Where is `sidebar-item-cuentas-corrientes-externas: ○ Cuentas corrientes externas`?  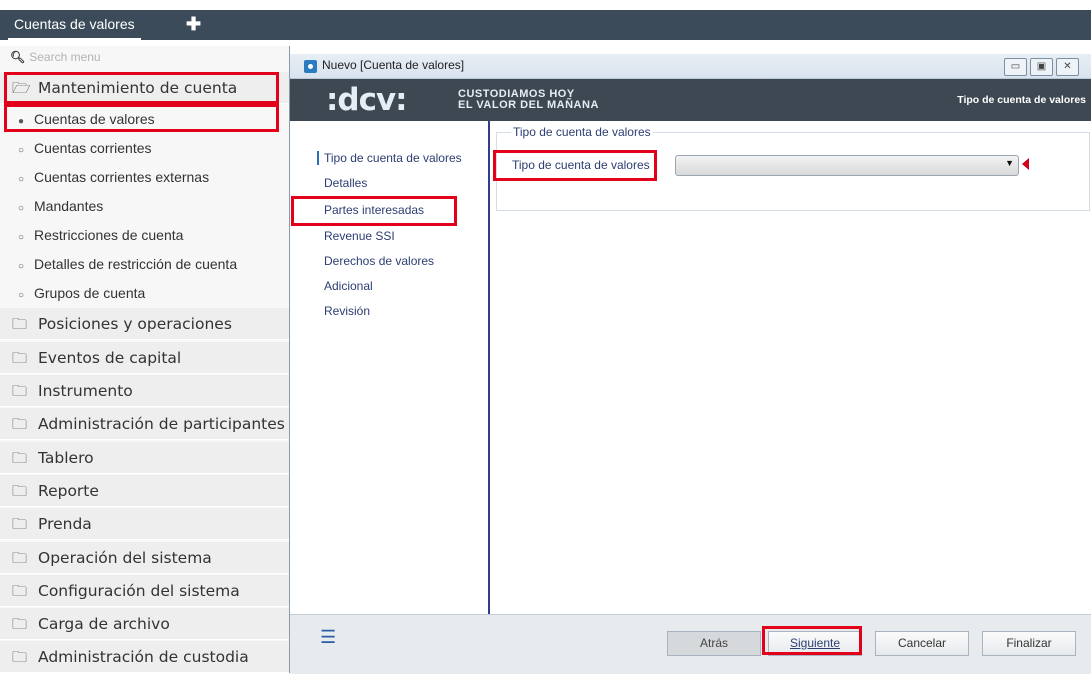 sidebar-item-cuentas-corrientes-externas: ○ Cuentas corrientes externas is located at coordinates (144, 177).